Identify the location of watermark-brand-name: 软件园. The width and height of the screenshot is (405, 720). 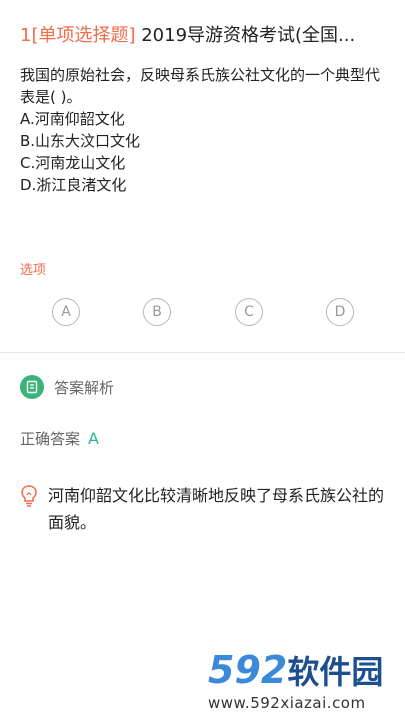
(335, 672).